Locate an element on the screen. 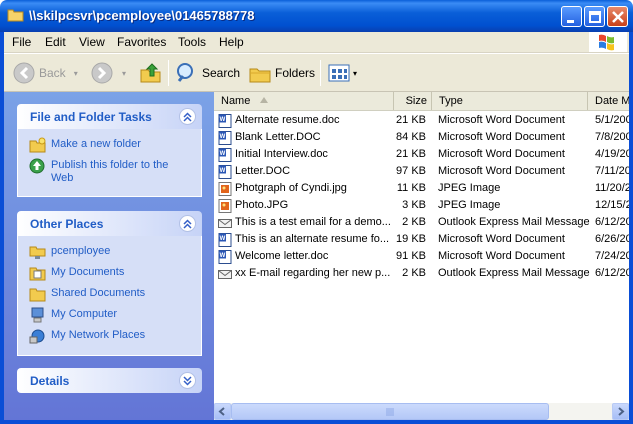 The height and width of the screenshot is (424, 633). close-button is located at coordinates (617, 16).